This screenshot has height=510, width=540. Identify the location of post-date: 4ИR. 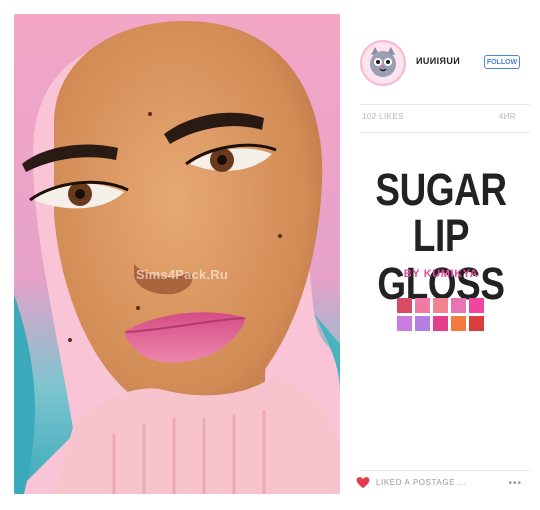
(507, 116).